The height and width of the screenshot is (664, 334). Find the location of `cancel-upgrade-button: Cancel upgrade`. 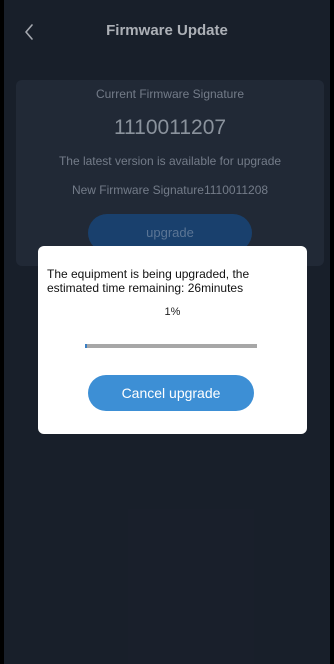

cancel-upgrade-button: Cancel upgrade is located at coordinates (171, 393).